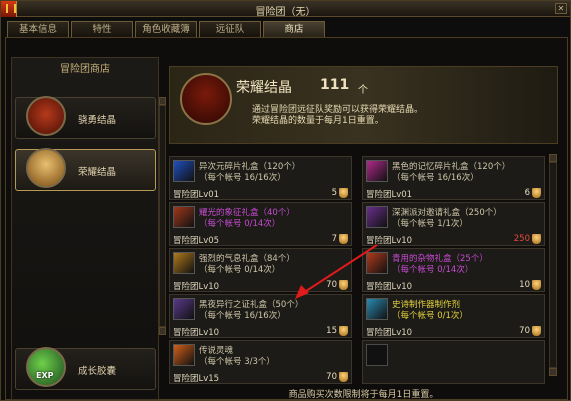  I want to click on item-scrollbar, so click(553, 265).